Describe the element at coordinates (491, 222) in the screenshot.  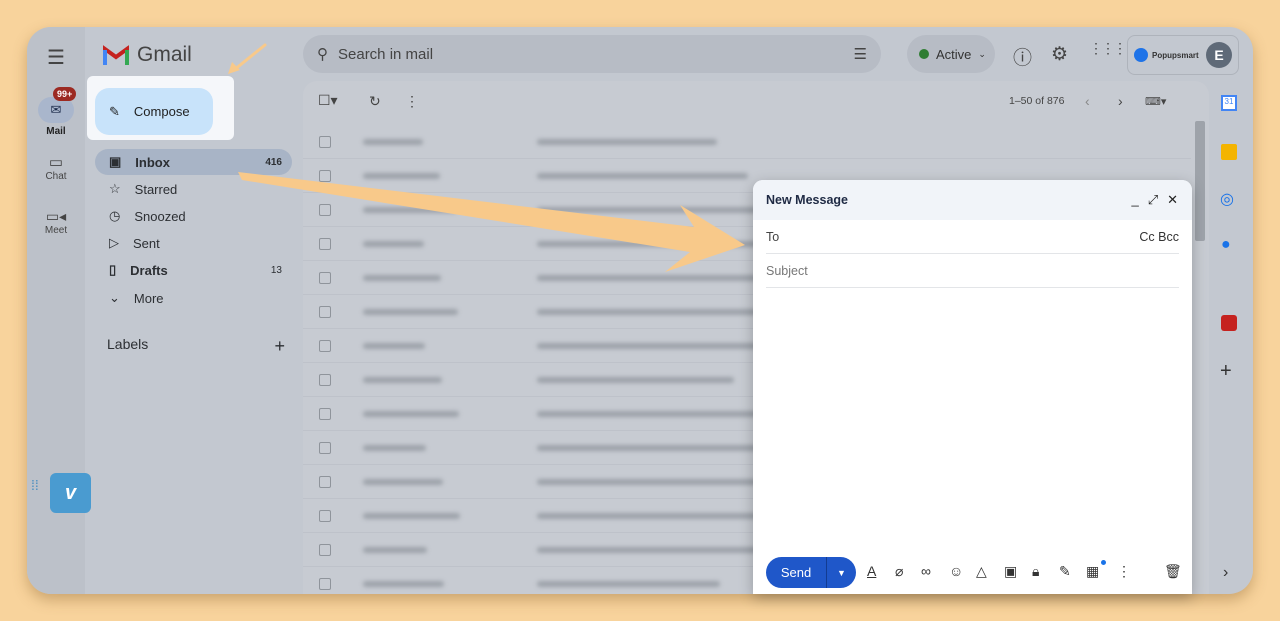
I see `arrow-to-dialog` at that location.